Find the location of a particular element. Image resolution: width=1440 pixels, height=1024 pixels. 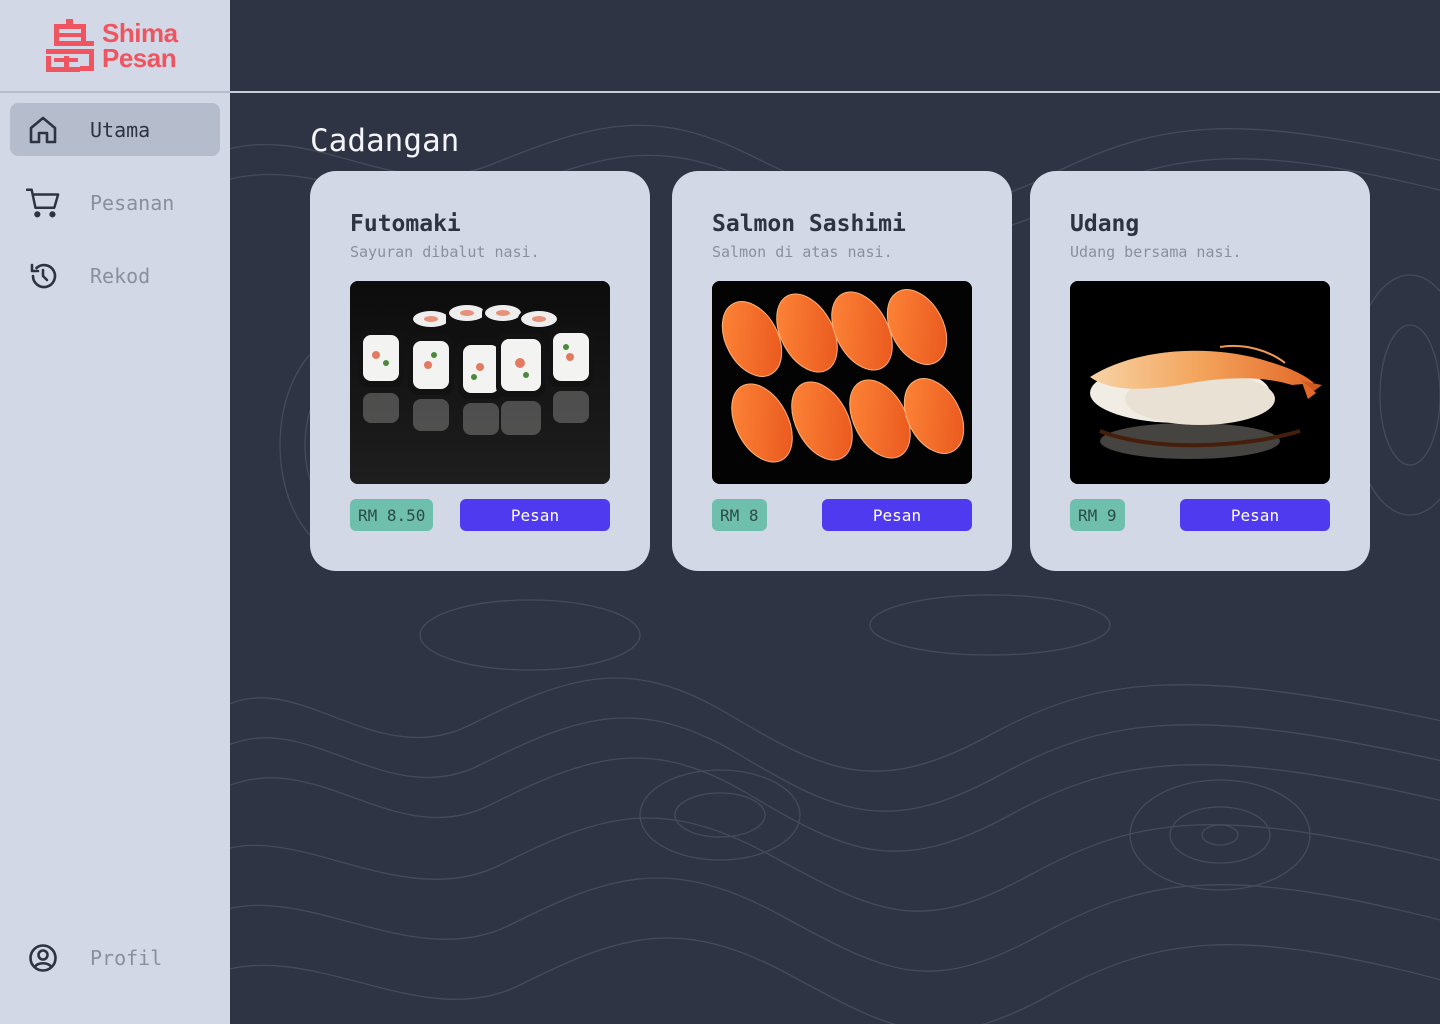

brand-name-line1: Shima is located at coordinates (140, 32).